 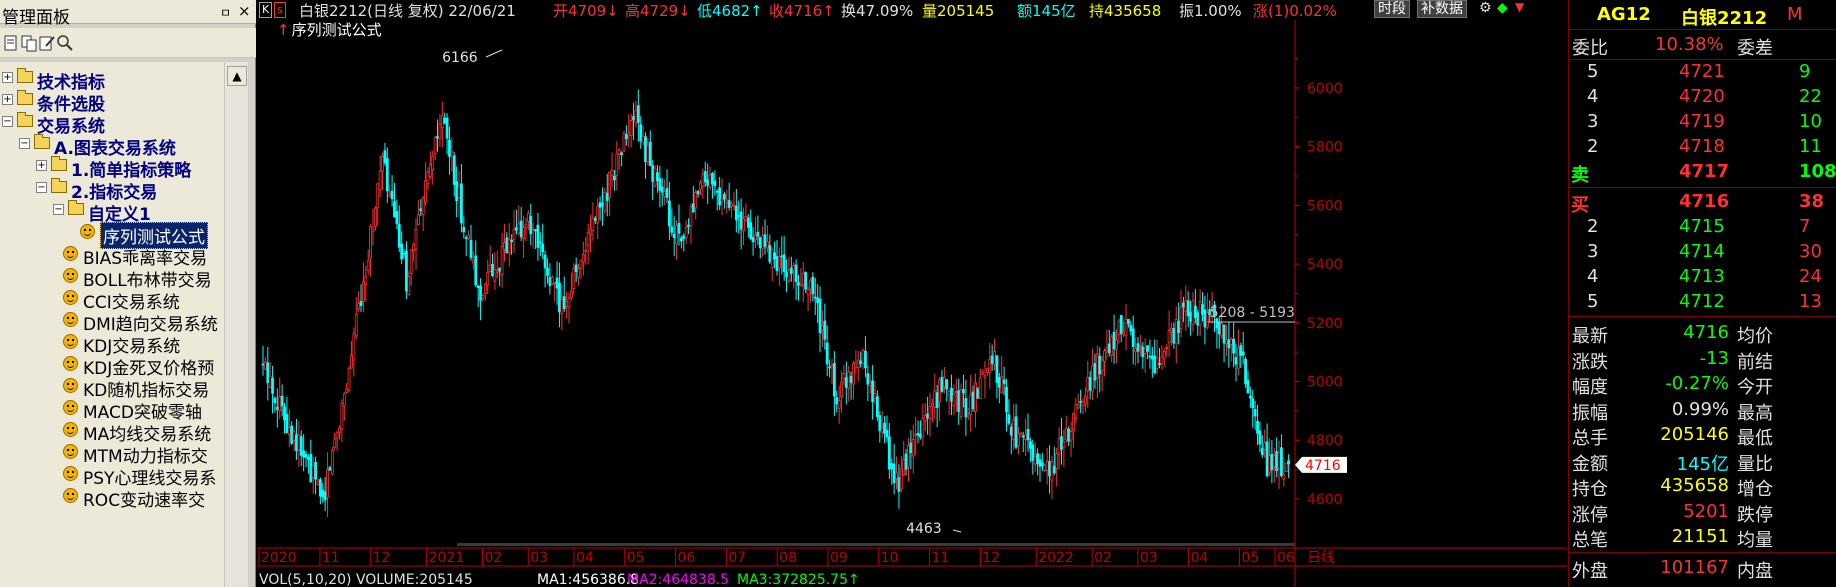 What do you see at coordinates (876, 544) in the screenshot?
I see `horizontal-scrollbar` at bounding box center [876, 544].